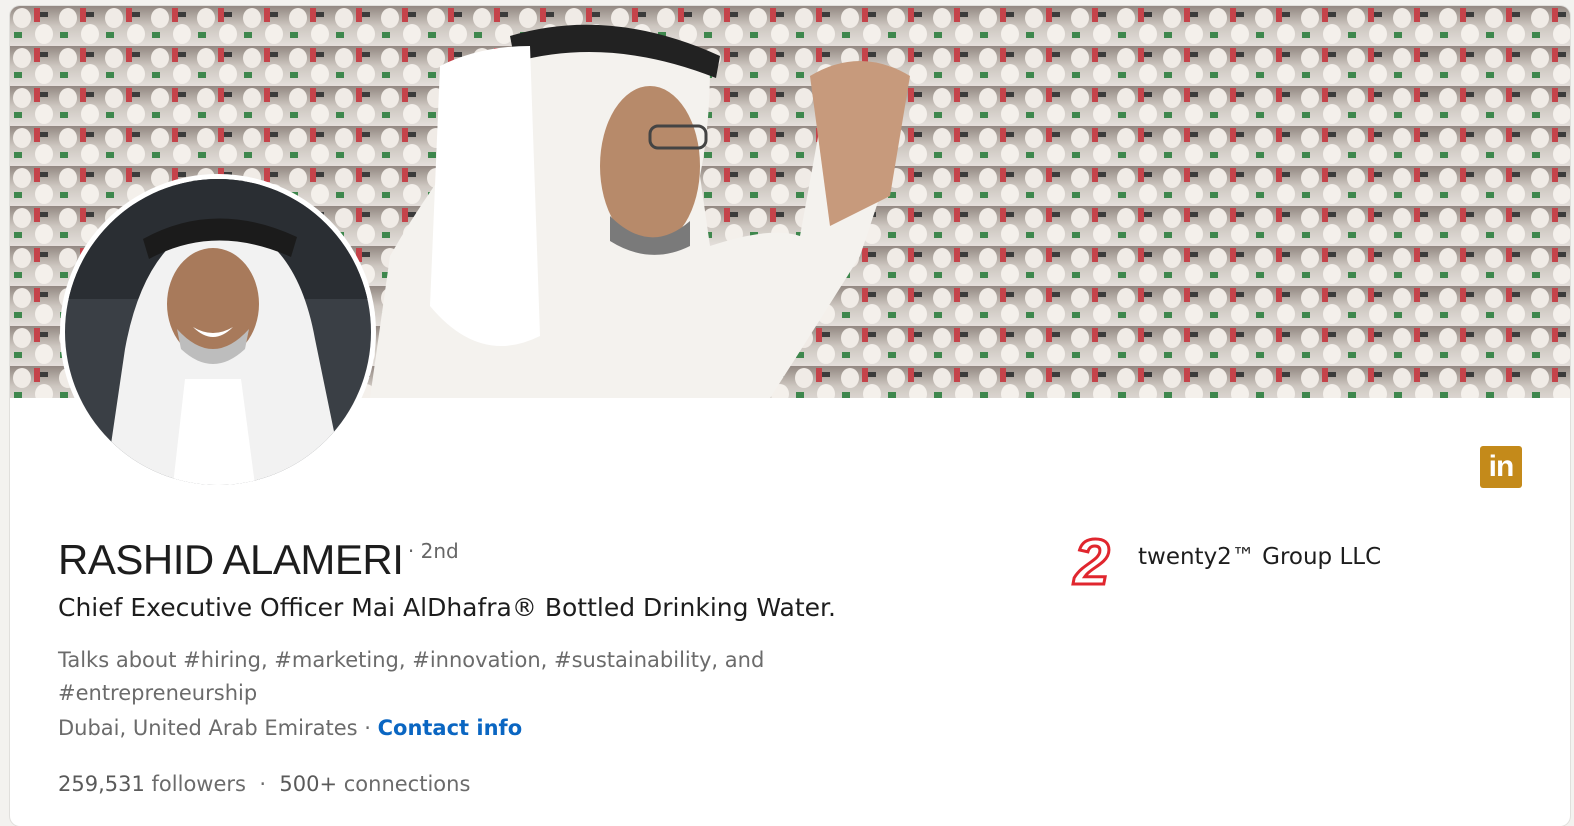 This screenshot has width=1574, height=826. I want to click on connections-label: connections, so click(407, 784).